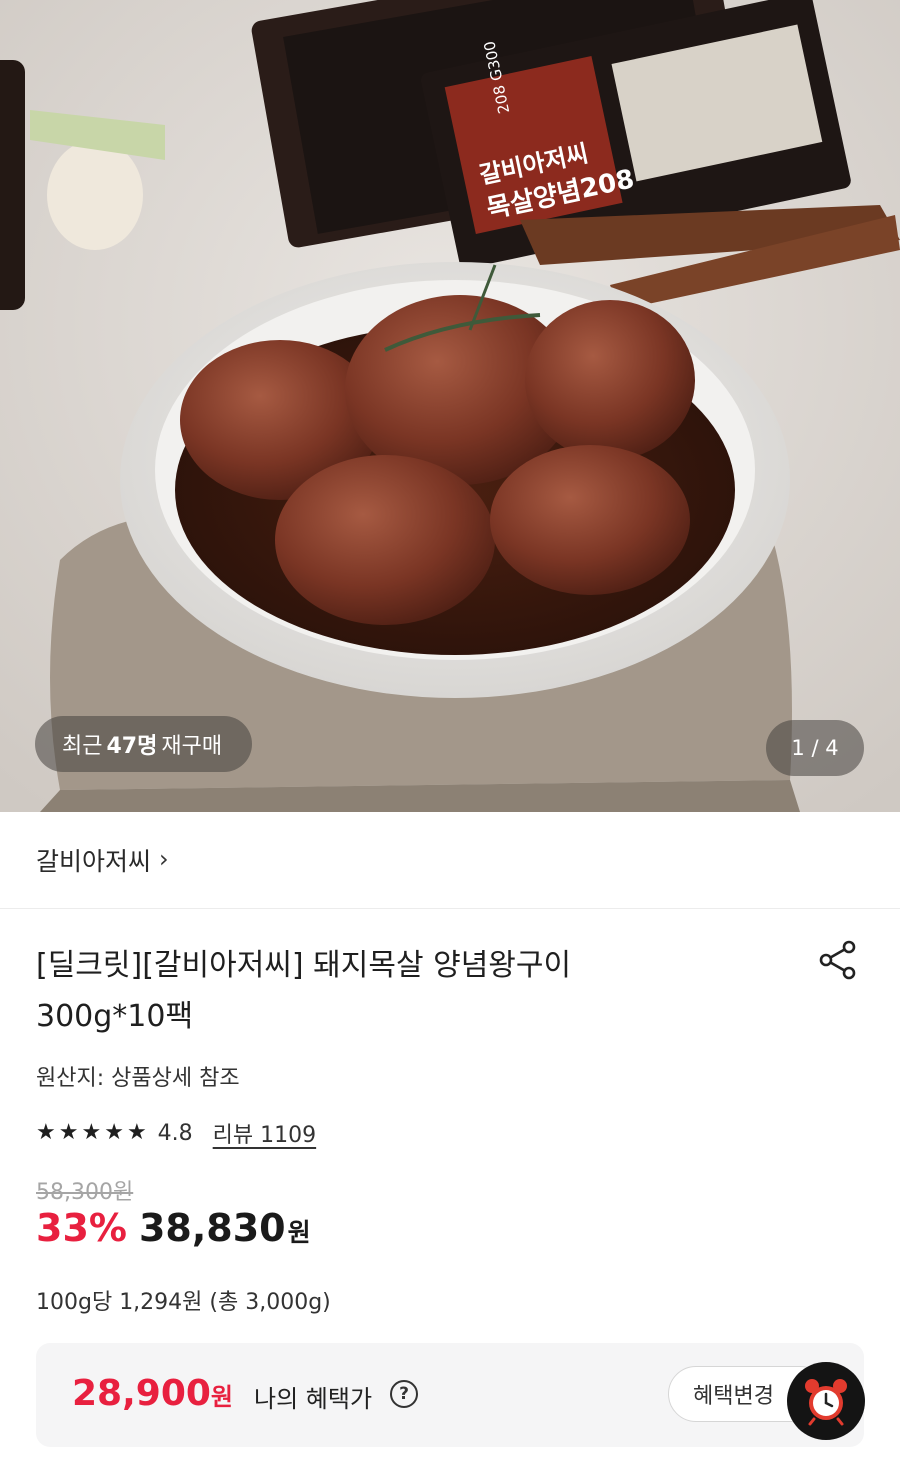  I want to click on discount-rate: 33%, so click(81, 1228).